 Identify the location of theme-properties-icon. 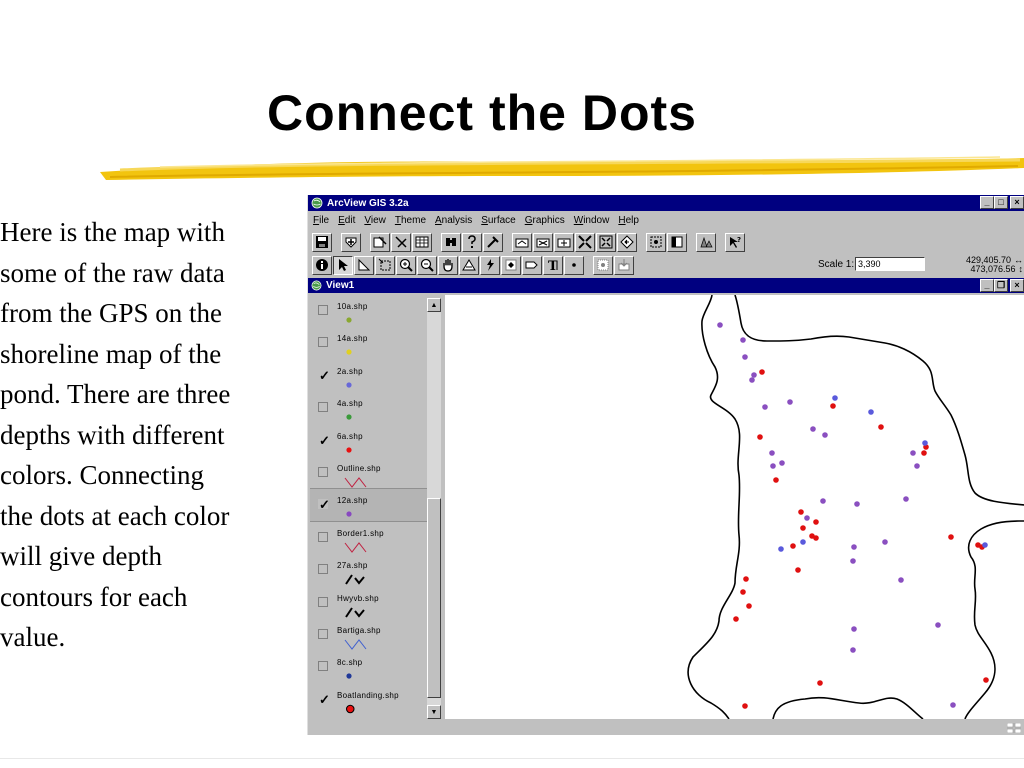
(380, 242).